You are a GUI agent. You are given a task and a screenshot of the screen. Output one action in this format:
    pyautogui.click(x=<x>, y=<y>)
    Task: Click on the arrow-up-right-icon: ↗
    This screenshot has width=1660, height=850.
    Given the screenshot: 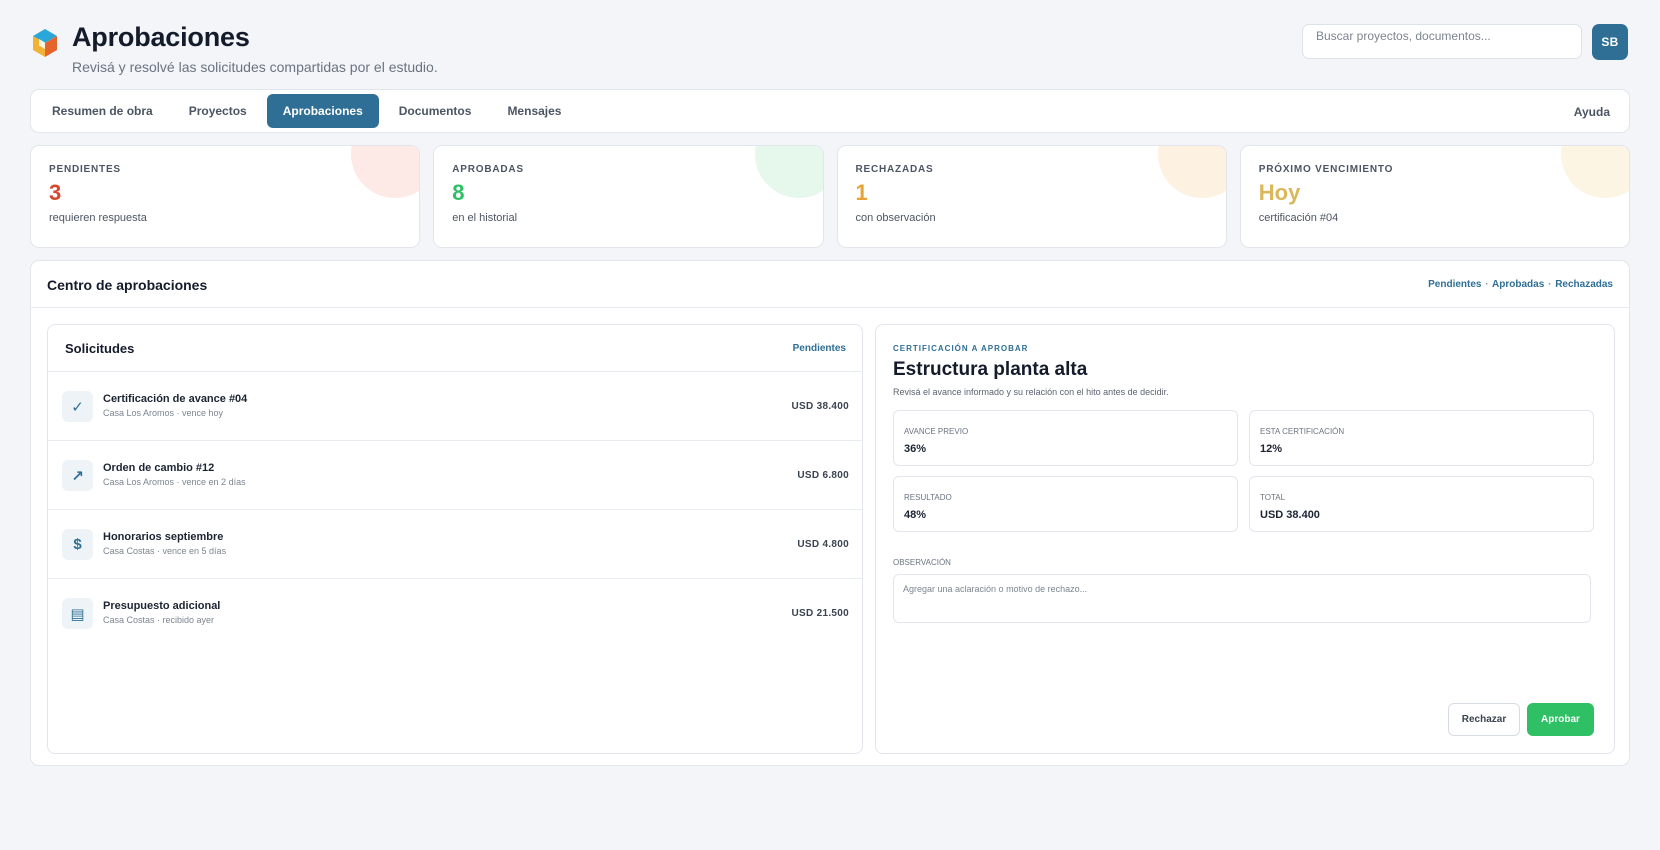 What is the action you would take?
    pyautogui.click(x=77, y=475)
    